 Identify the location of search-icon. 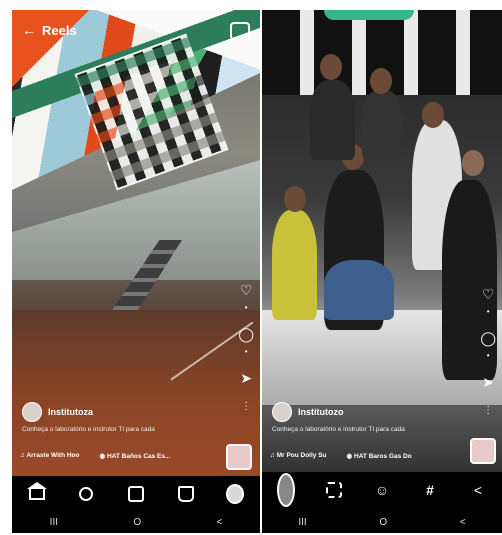
(86, 494).